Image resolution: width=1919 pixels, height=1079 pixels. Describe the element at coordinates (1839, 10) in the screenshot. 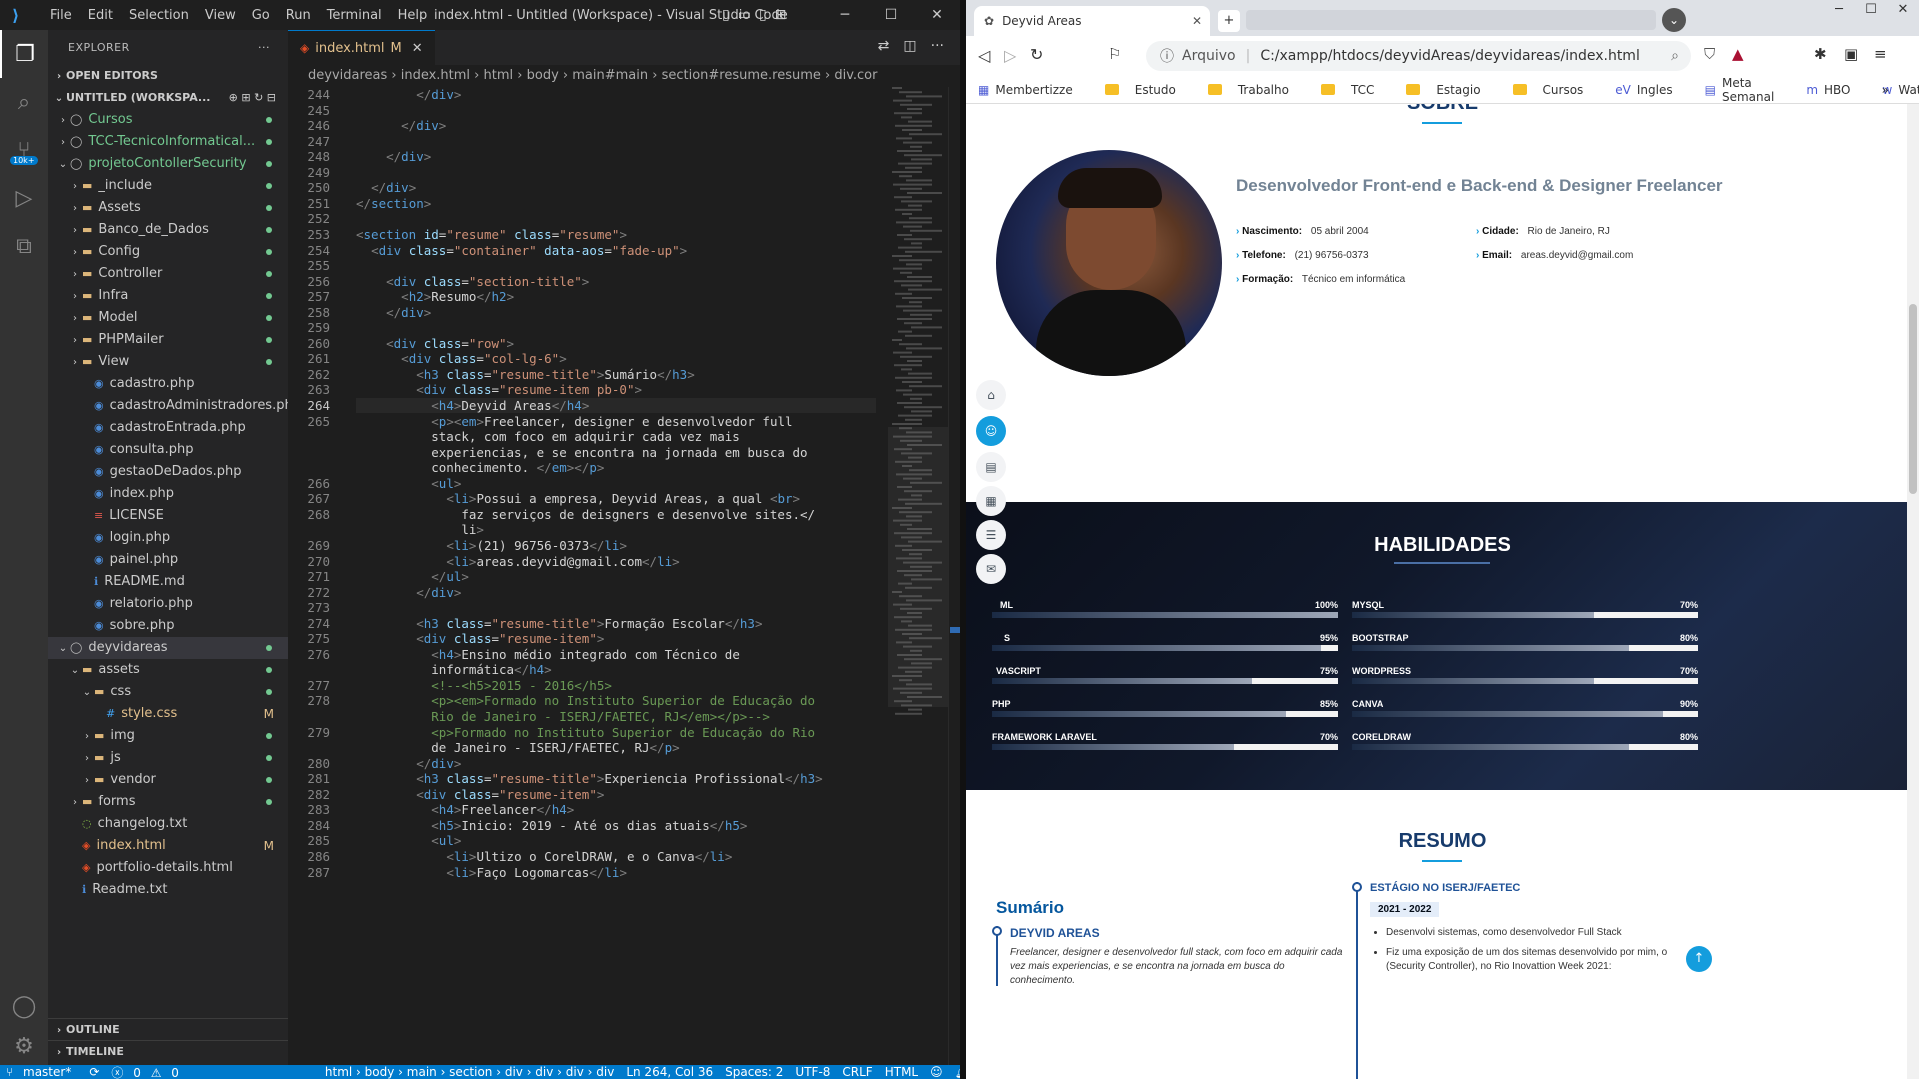

I see `browser-minimize-button: ─` at that location.